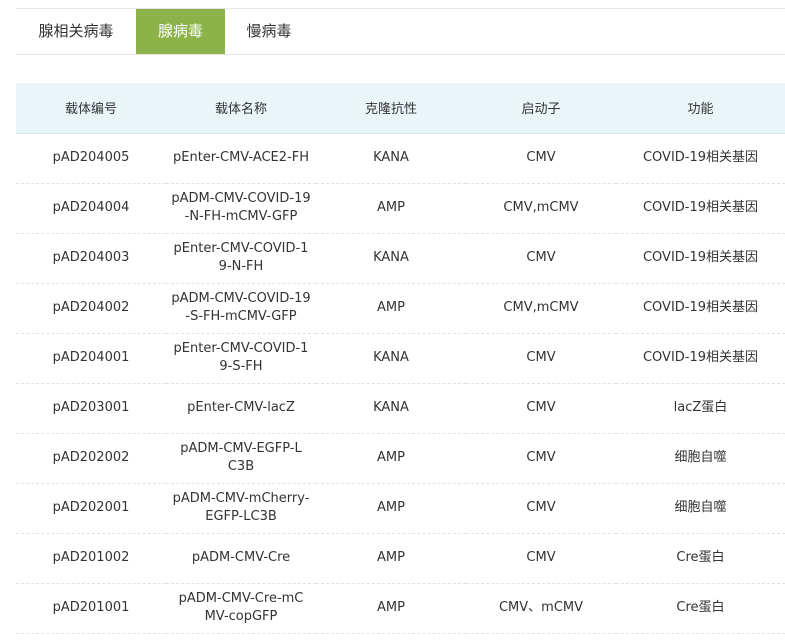 Image resolution: width=785 pixels, height=641 pixels. What do you see at coordinates (391, 108) in the screenshot?
I see `header-resistance: 克隆抗性` at bounding box center [391, 108].